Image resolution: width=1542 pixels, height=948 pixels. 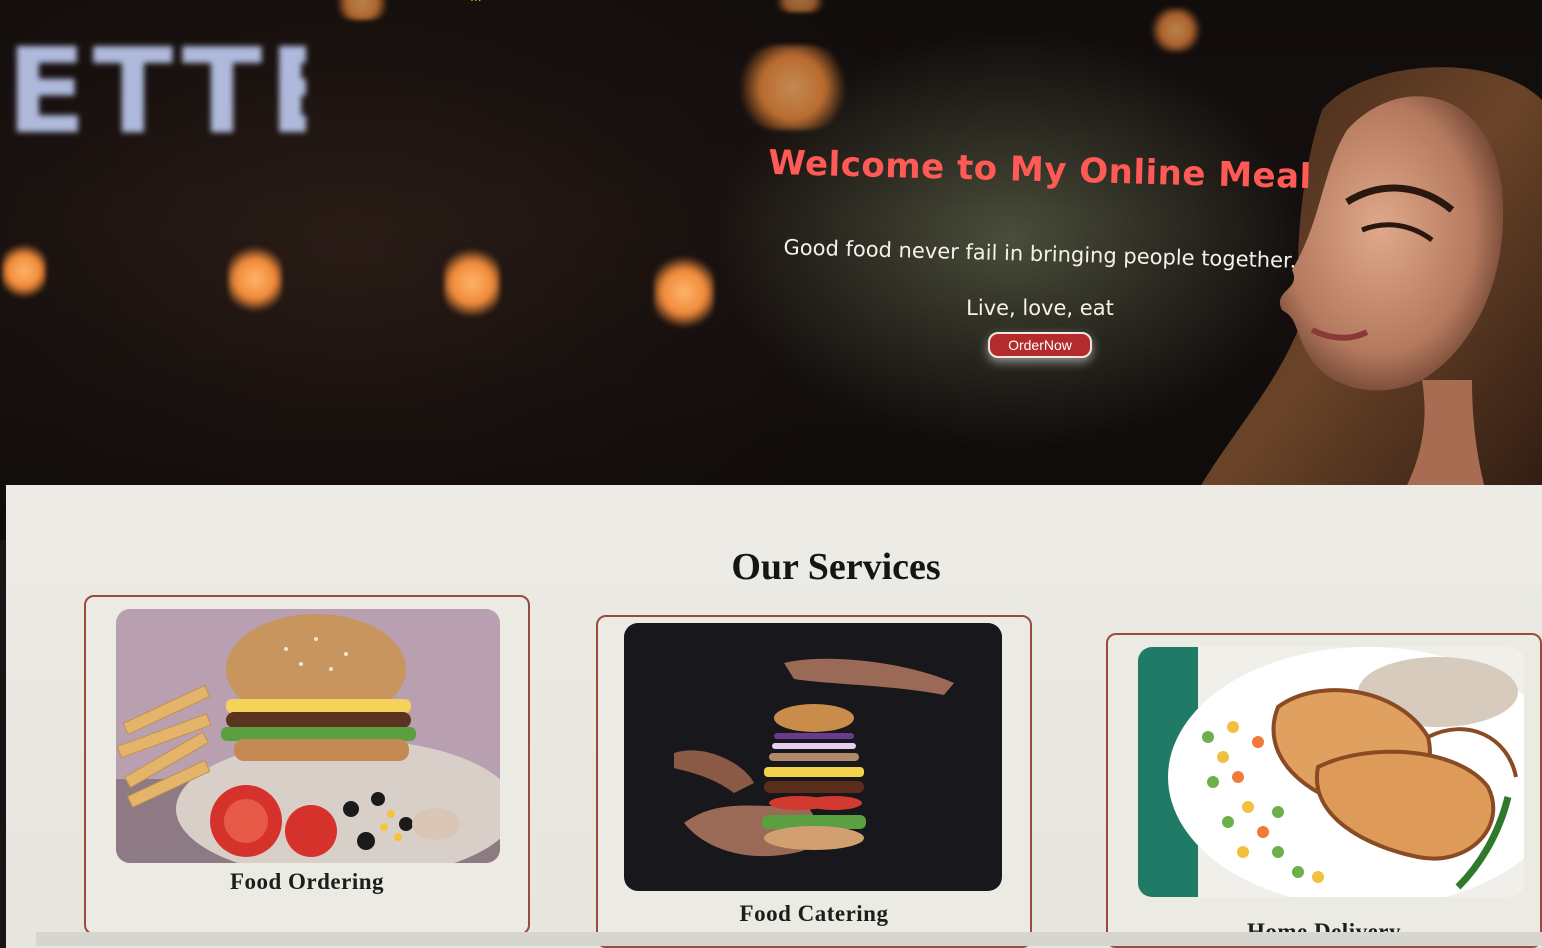 What do you see at coordinates (307, 881) in the screenshot?
I see `service-label: Food Ordering` at bounding box center [307, 881].